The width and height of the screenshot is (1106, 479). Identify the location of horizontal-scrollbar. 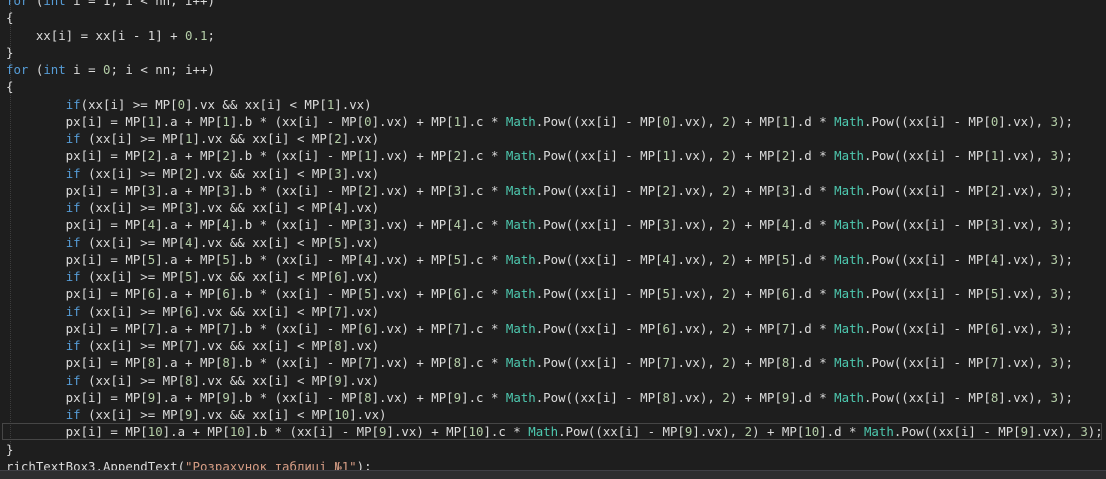
(553, 474).